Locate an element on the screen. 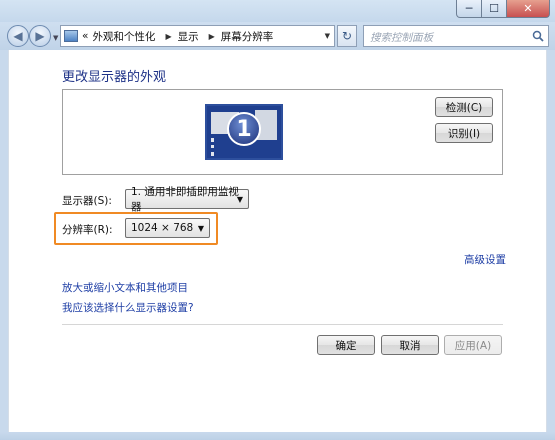 This screenshot has height=440, width=555. display-select-value: 1. 通用非即插即用监视器 is located at coordinates (185, 199).